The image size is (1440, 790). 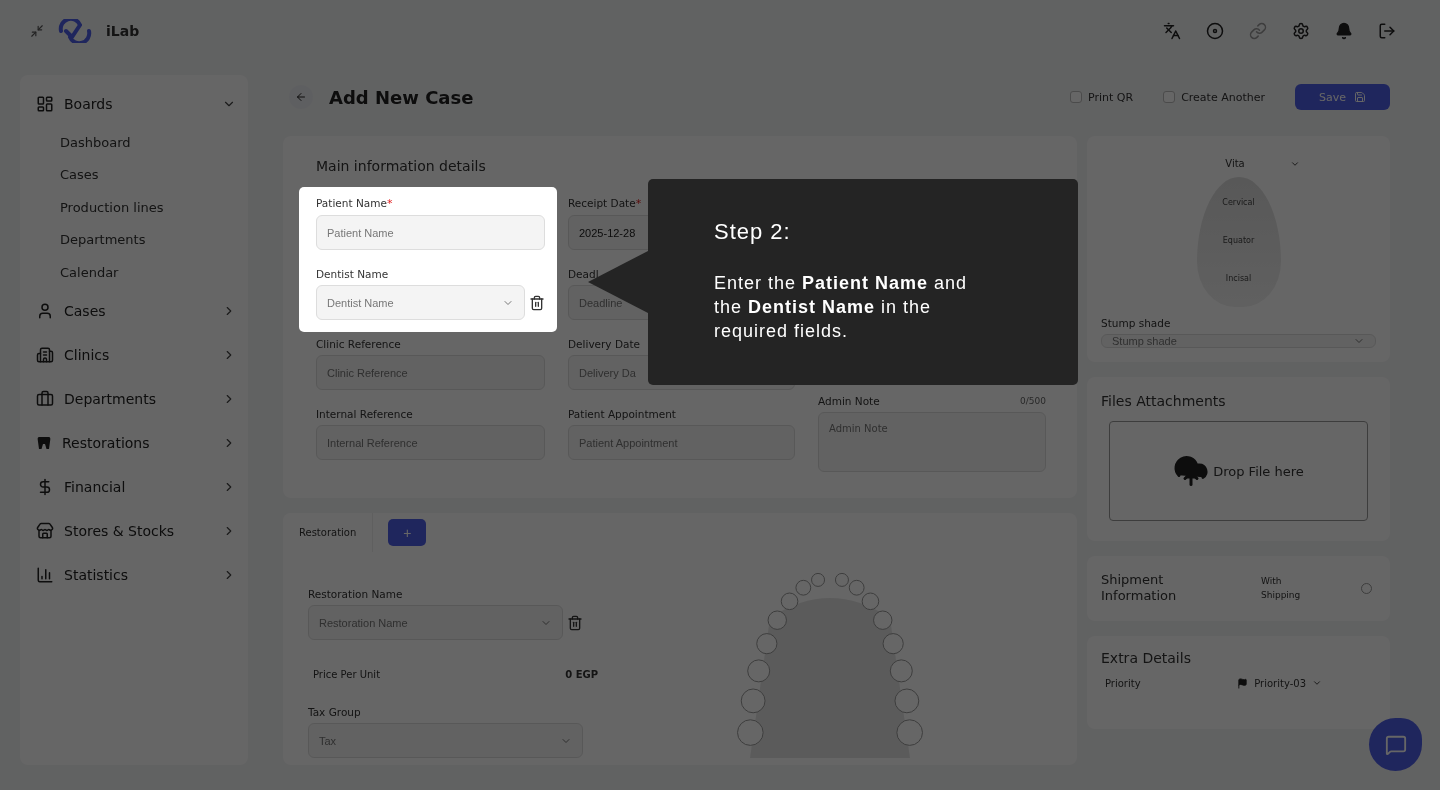 I want to click on field-label: Restoration Name, so click(x=355, y=594).